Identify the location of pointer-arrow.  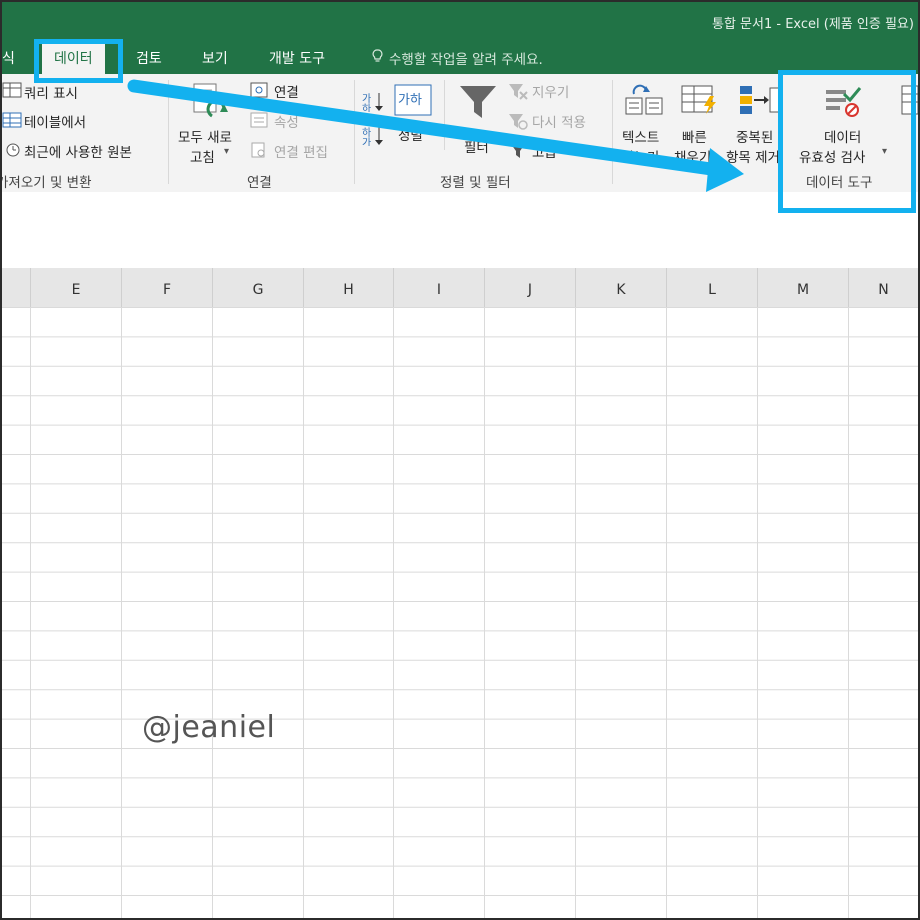
(435, 135).